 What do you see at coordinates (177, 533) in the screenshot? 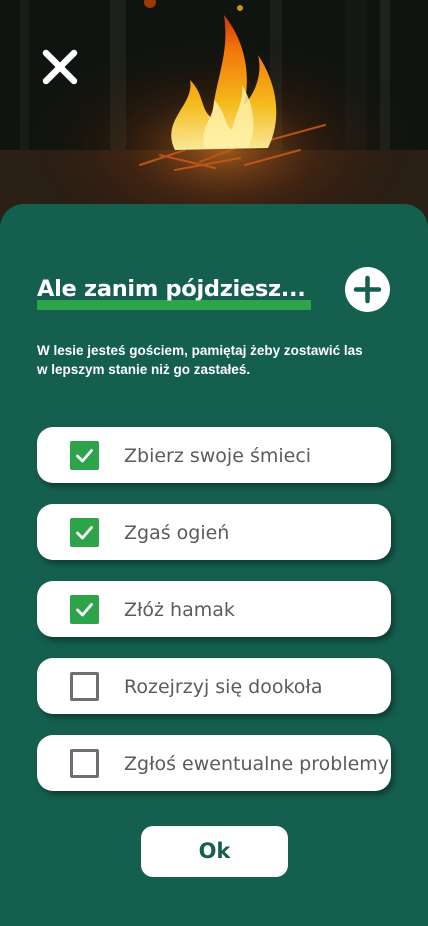
I see `checklist-item-label: Zgaś ogień` at bounding box center [177, 533].